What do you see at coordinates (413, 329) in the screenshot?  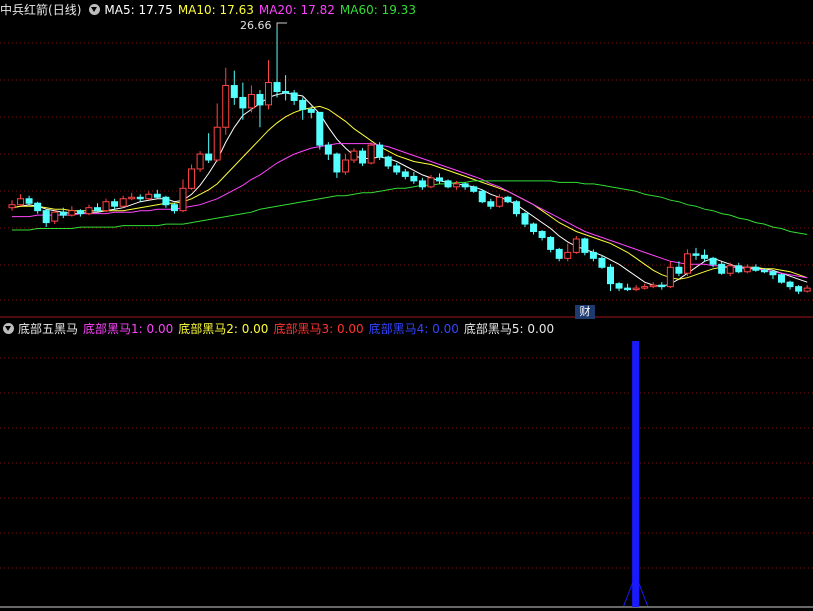 I see `indicator-param-4: 底部黑马4: 0.00` at bounding box center [413, 329].